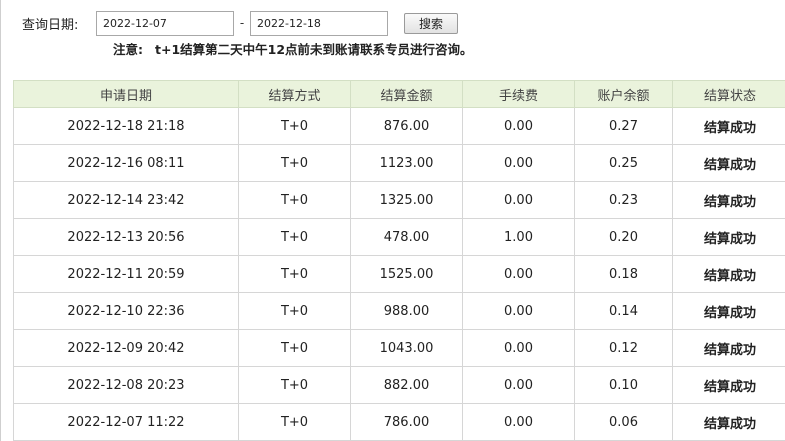 Image resolution: width=785 pixels, height=441 pixels. I want to click on cell-apply-date: 2022-12-09 20:42, so click(126, 348).